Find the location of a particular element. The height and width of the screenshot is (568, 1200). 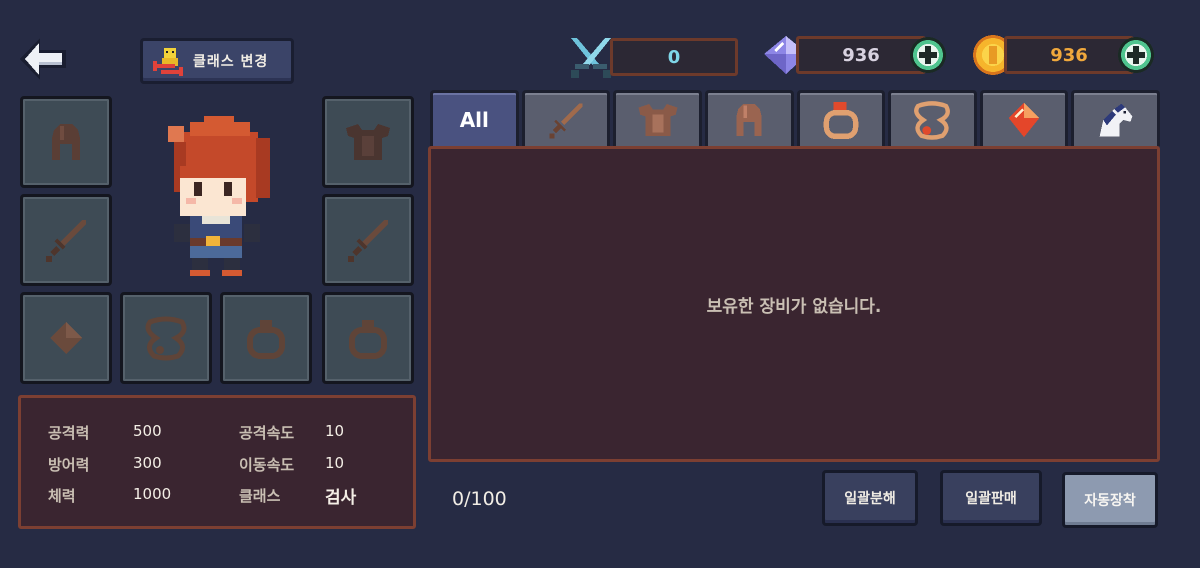

tab-armor is located at coordinates (657, 118).